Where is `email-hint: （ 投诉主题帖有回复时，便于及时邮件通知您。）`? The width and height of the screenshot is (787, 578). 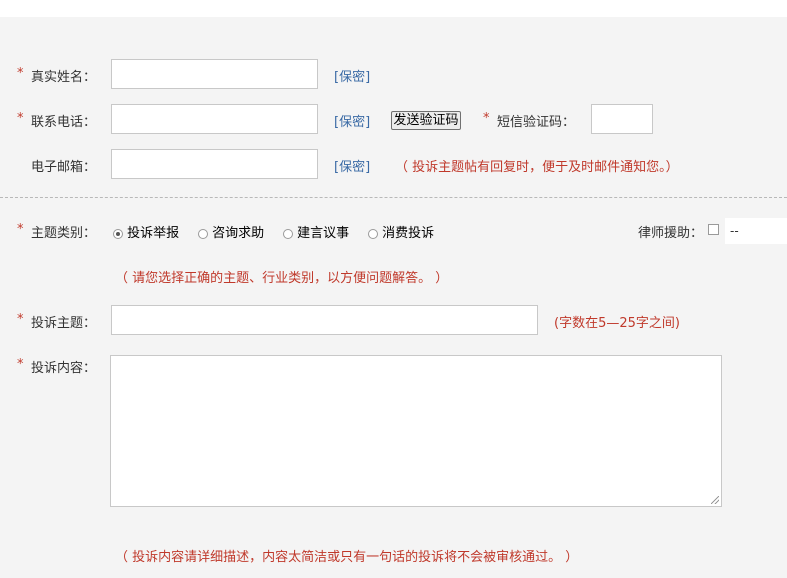 email-hint: （ 投诉主题帖有回复时，便于及时邮件通知您。） is located at coordinates (537, 167).